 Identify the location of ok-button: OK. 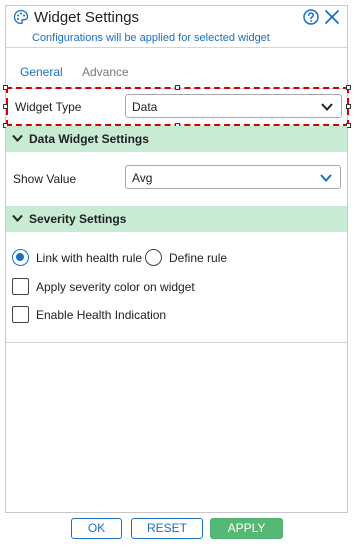
(96, 528).